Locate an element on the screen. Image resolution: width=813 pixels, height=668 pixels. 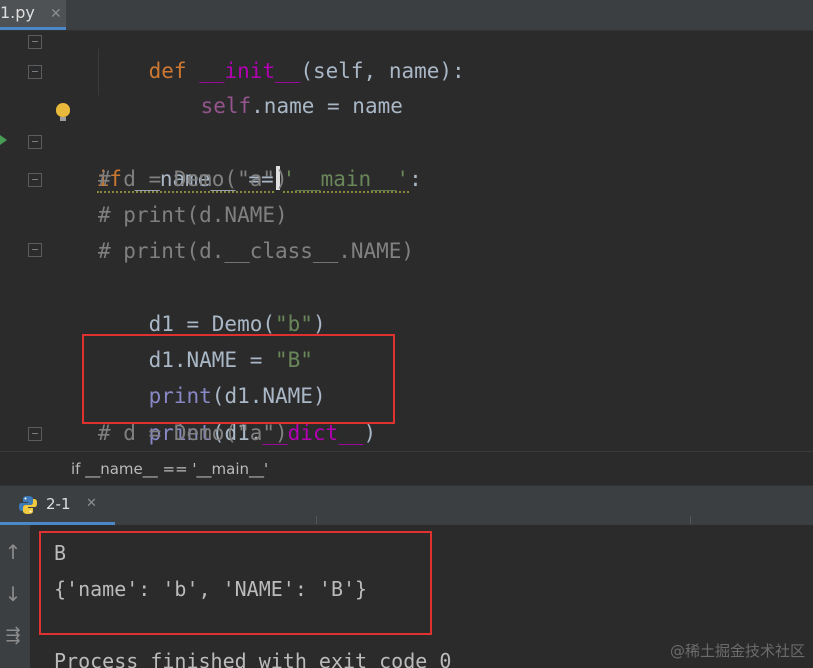
editor-tab-1py: 1.py ✕ is located at coordinates (33, 15).